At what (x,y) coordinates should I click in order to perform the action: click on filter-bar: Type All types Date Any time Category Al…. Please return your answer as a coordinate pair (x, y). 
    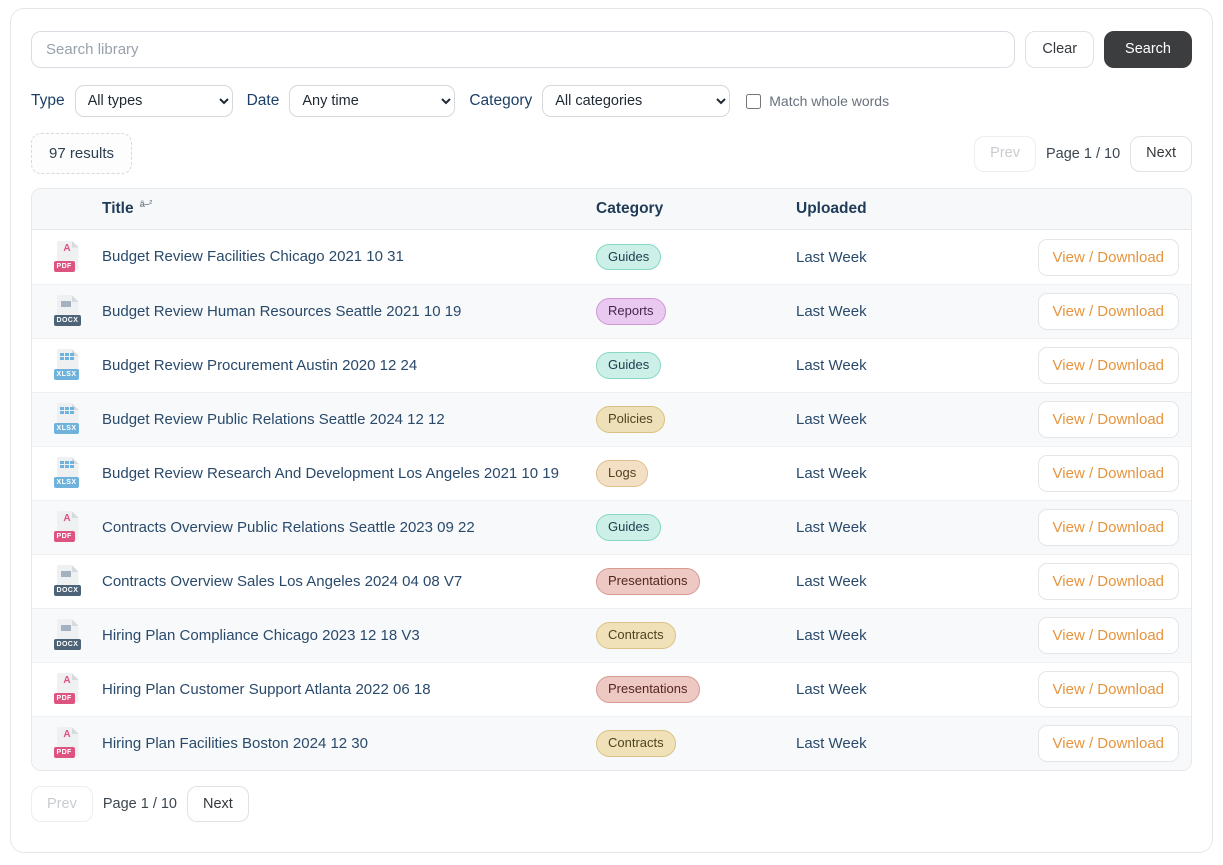
    Looking at the image, I should click on (611, 101).